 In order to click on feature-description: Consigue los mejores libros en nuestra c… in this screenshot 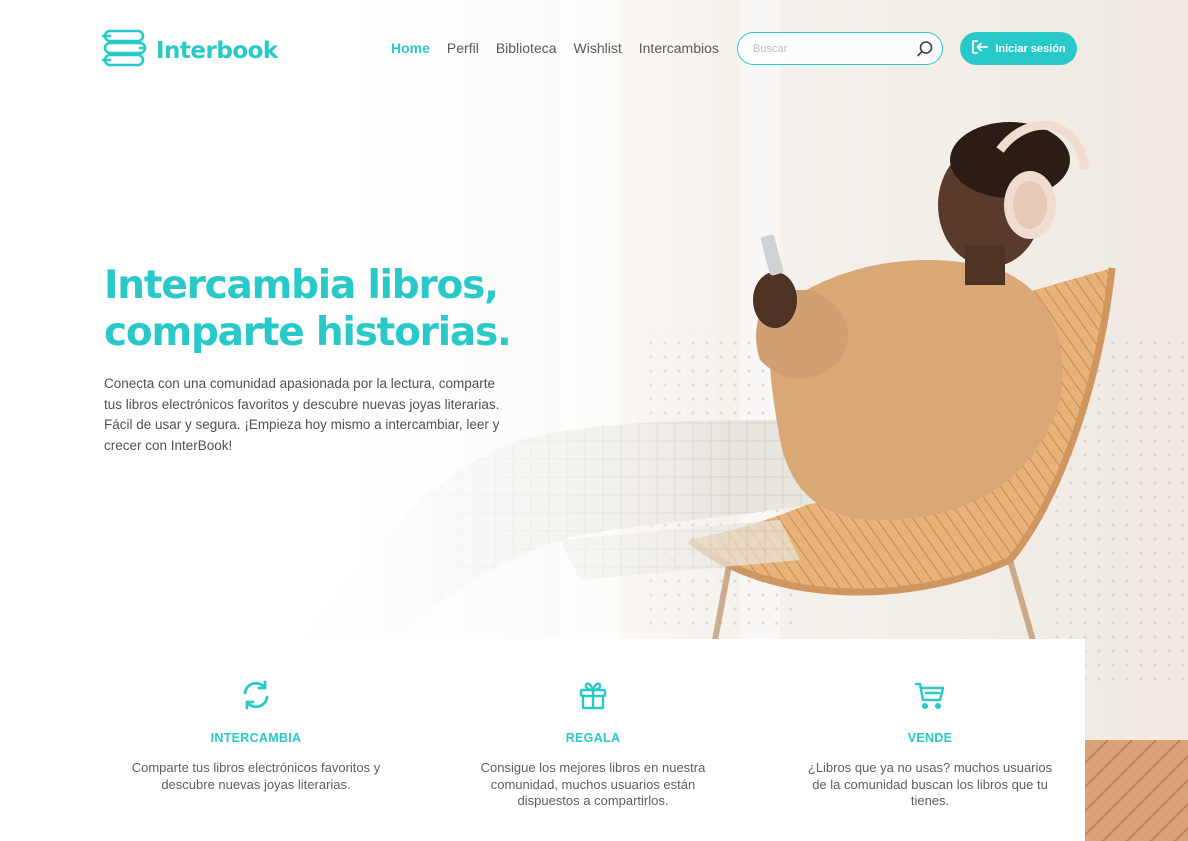, I will do `click(593, 784)`.